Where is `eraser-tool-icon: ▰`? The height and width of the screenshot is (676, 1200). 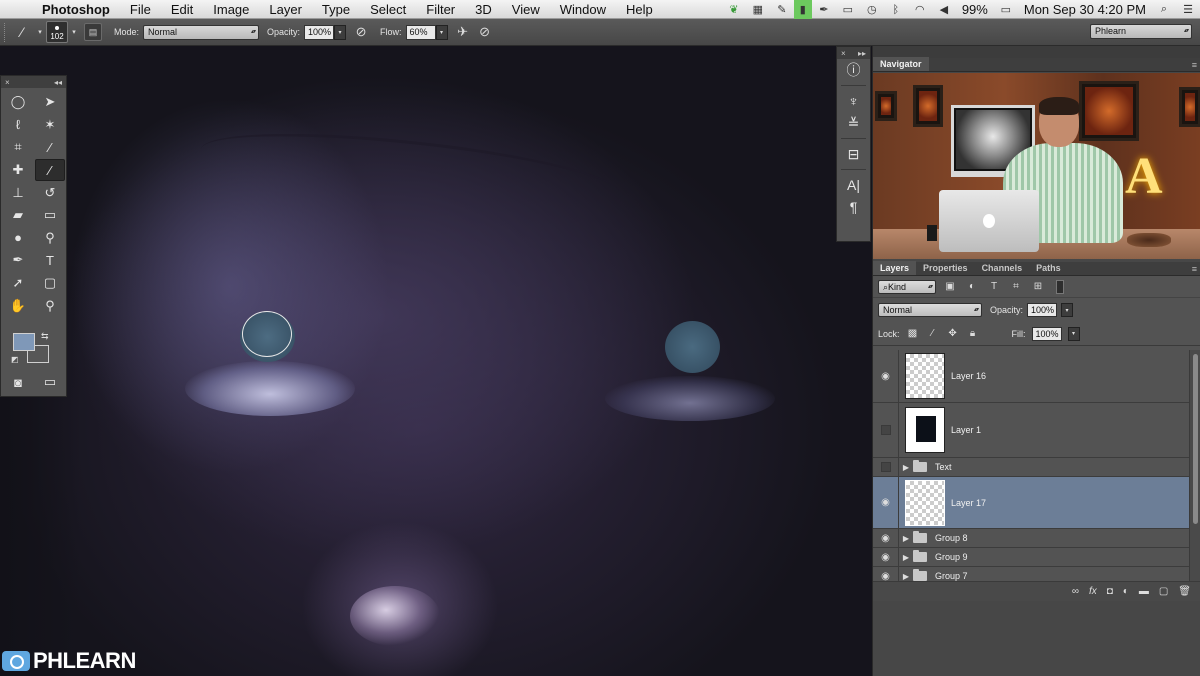 eraser-tool-icon: ▰ is located at coordinates (18, 215).